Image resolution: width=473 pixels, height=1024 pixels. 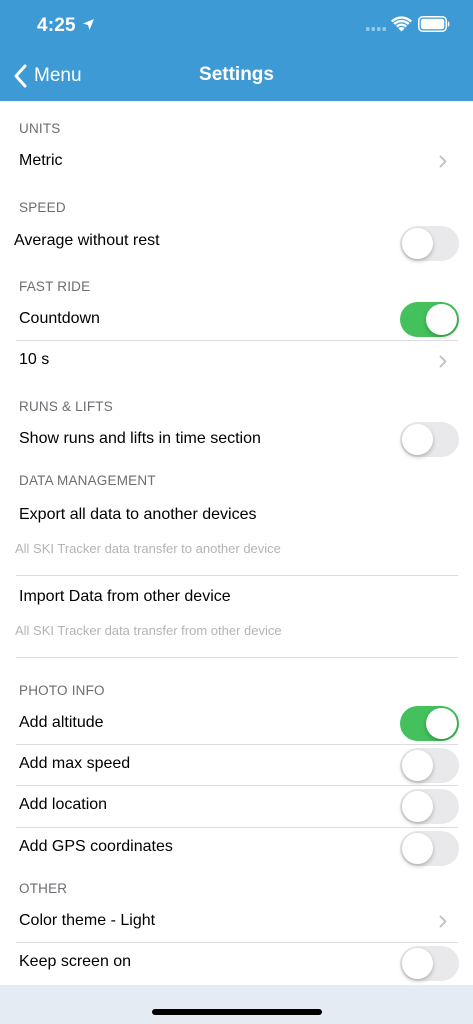 I want to click on divider, so click(x=237, y=657).